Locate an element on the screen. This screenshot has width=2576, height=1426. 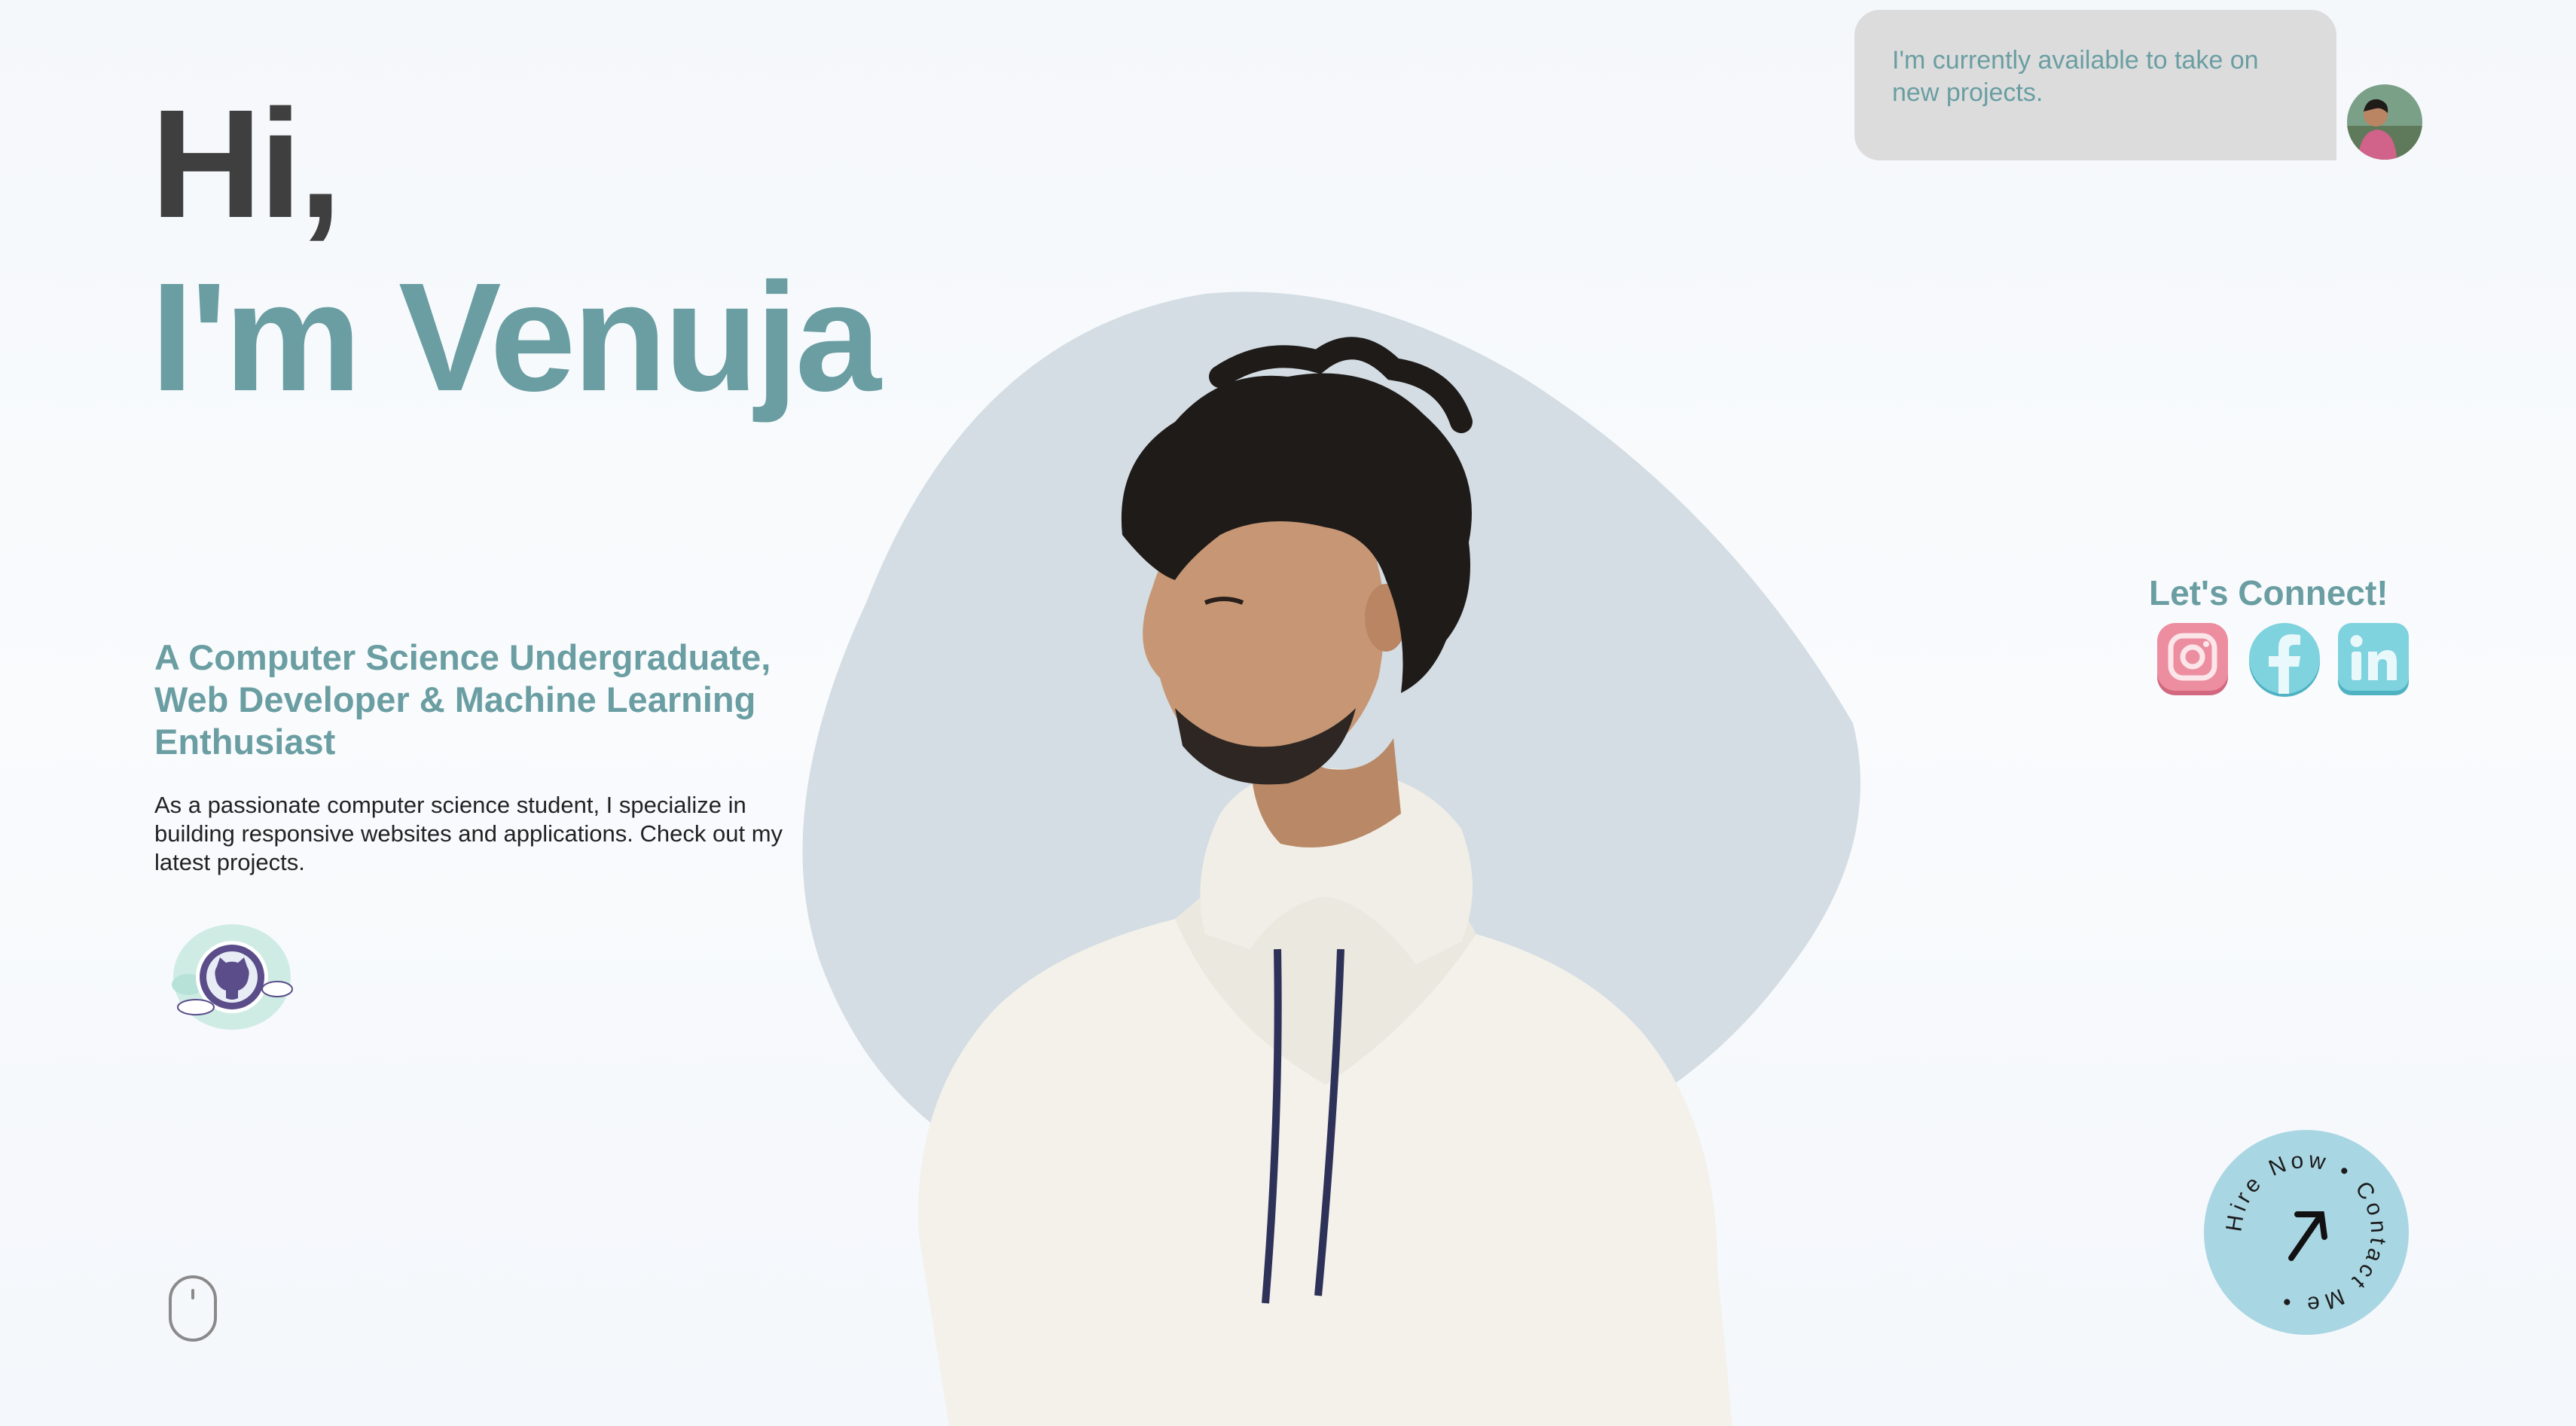
mouse-scroll-icon is located at coordinates (193, 1308).